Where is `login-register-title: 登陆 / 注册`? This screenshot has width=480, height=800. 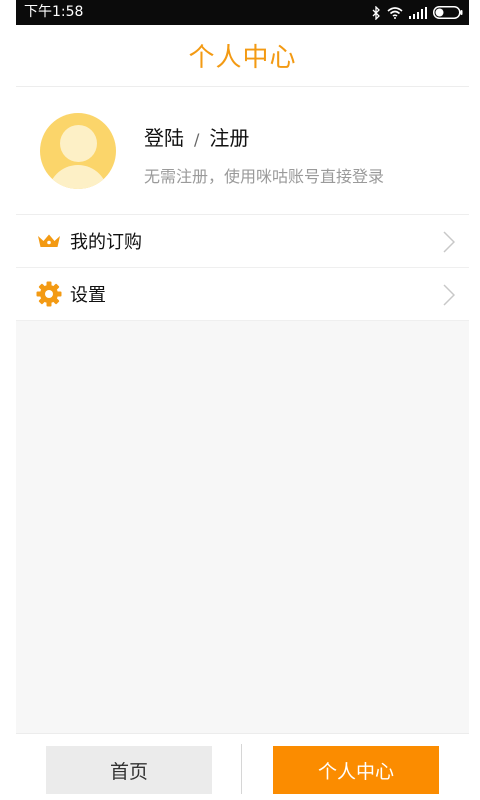 login-register-title: 登陆 / 注册 is located at coordinates (196, 136).